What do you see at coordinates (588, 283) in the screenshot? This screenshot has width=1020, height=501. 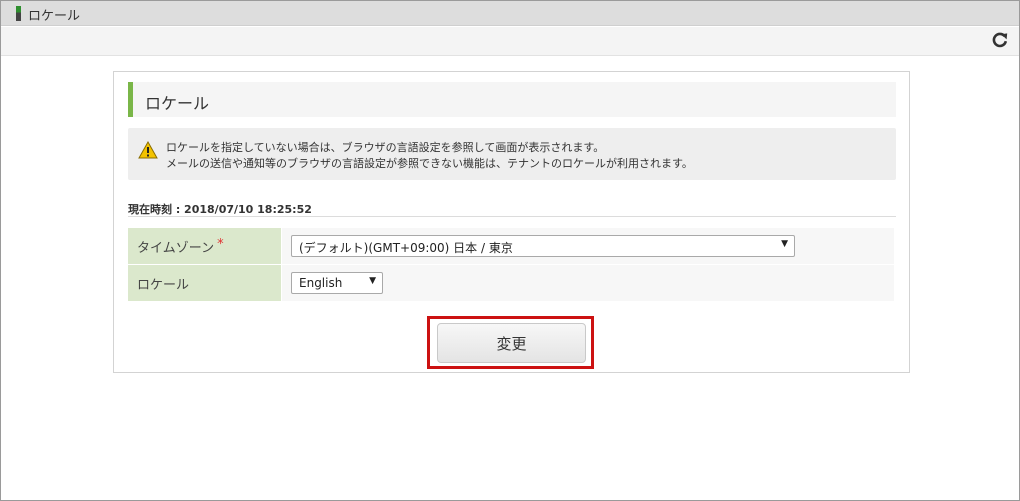 I see `locale-value-cell: English ▼` at bounding box center [588, 283].